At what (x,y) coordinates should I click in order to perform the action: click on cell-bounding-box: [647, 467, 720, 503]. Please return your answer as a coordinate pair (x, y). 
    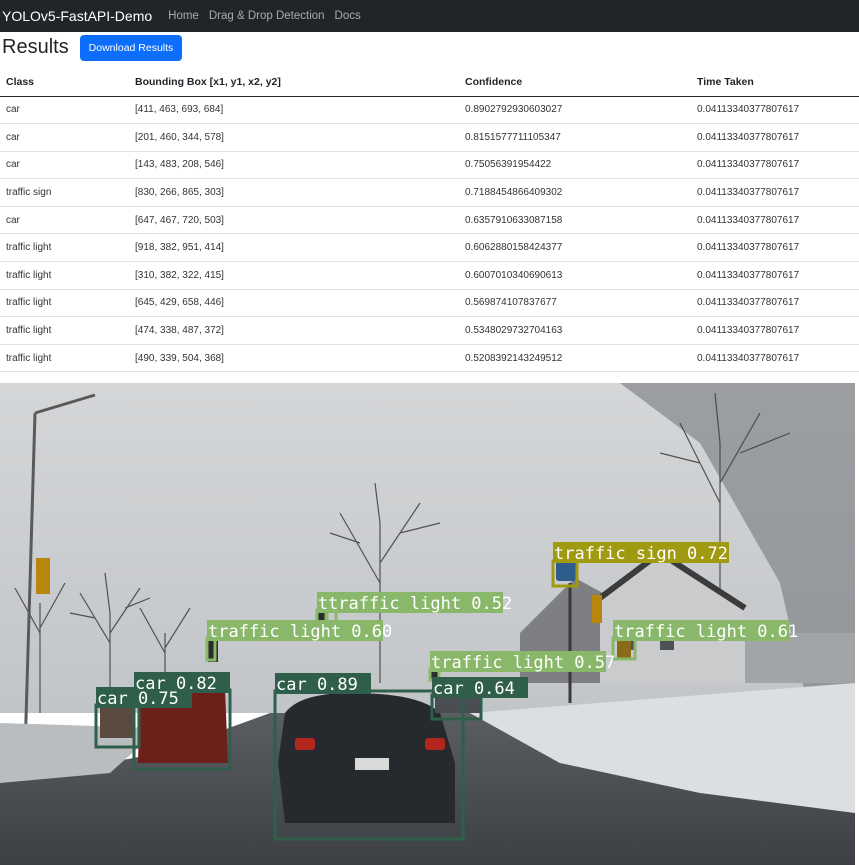
    Looking at the image, I should click on (294, 220).